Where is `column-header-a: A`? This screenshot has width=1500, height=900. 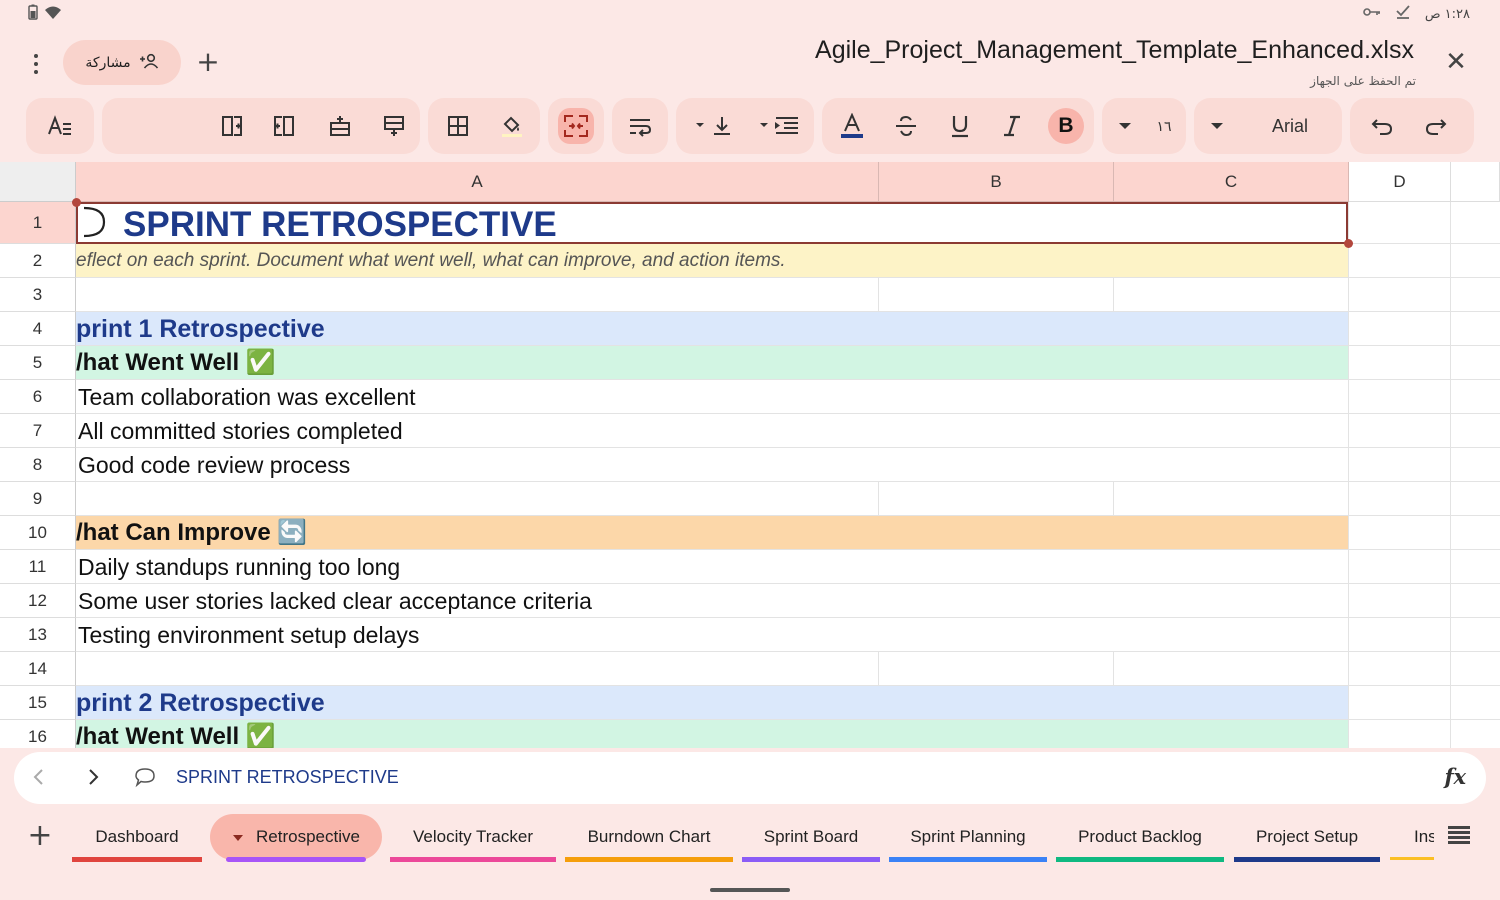 column-header-a: A is located at coordinates (477, 182).